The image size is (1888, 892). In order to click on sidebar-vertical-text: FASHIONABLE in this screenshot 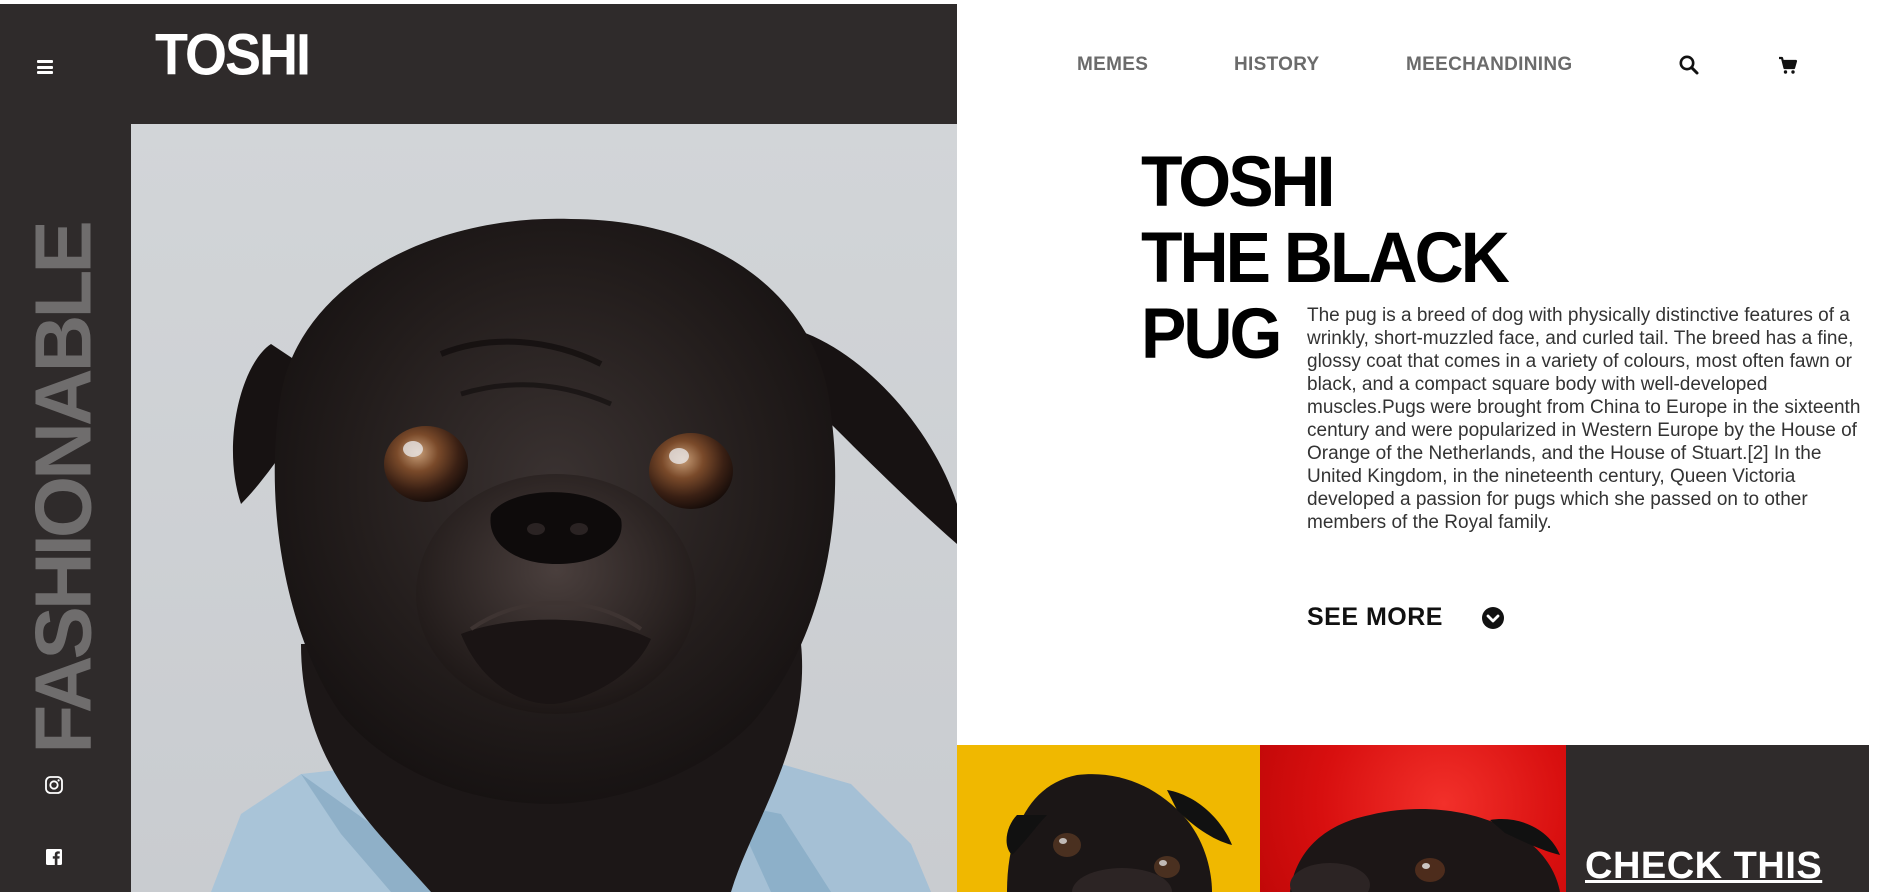, I will do `click(64, 489)`.